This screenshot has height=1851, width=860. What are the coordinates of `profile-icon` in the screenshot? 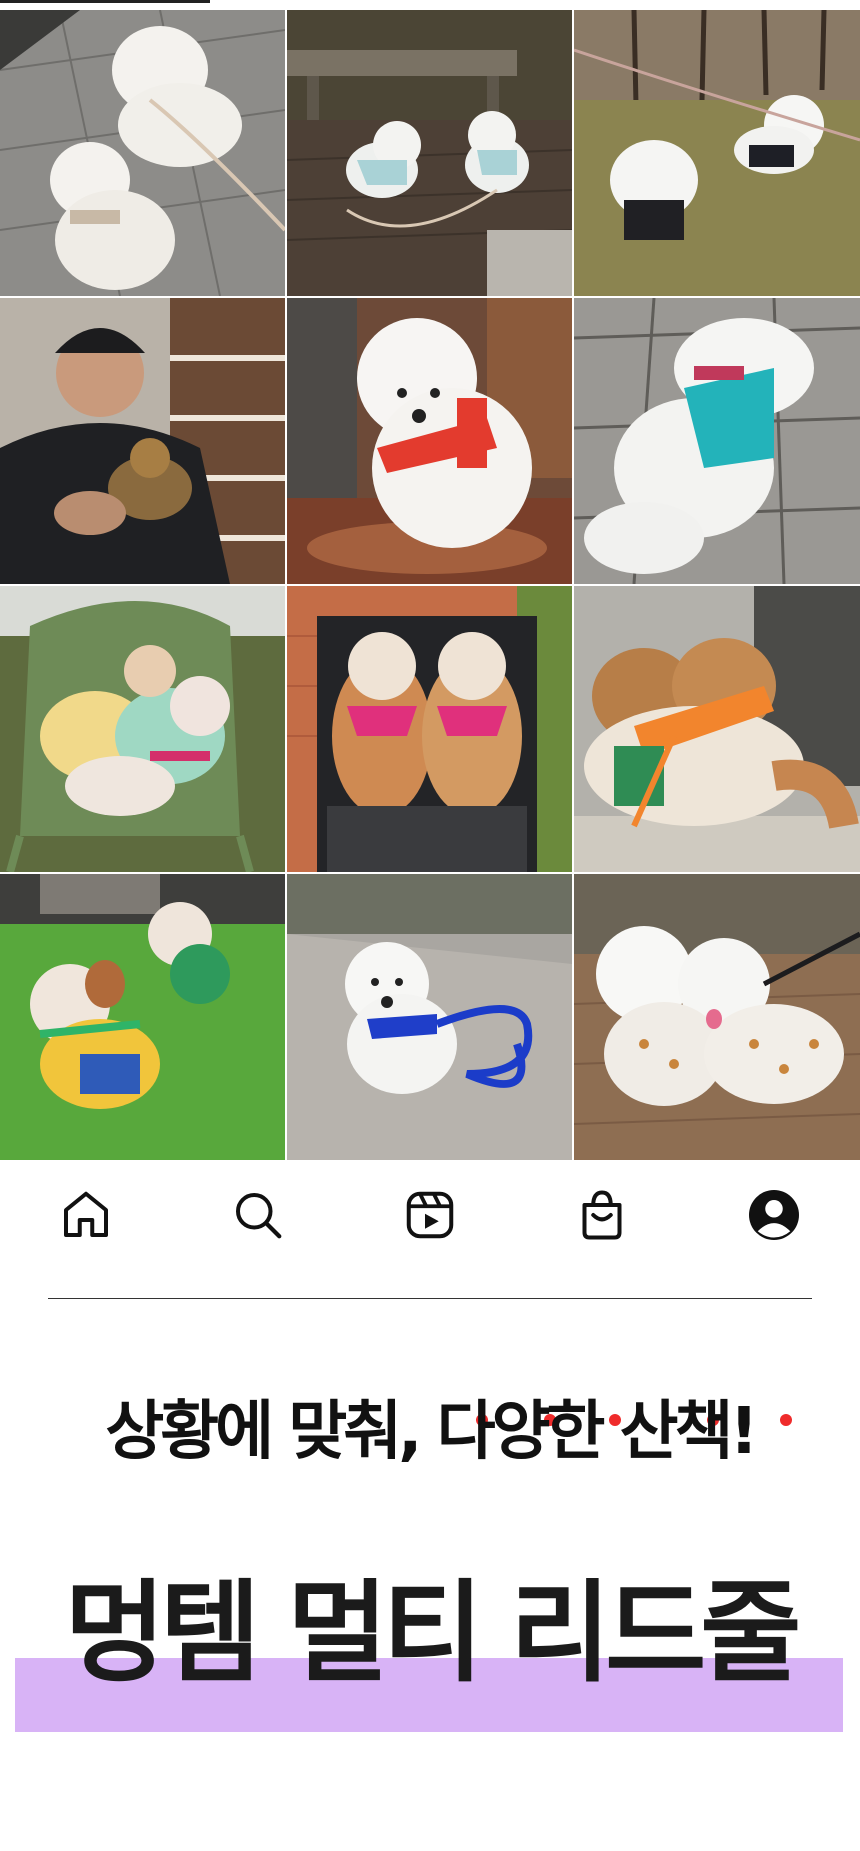 It's located at (774, 1215).